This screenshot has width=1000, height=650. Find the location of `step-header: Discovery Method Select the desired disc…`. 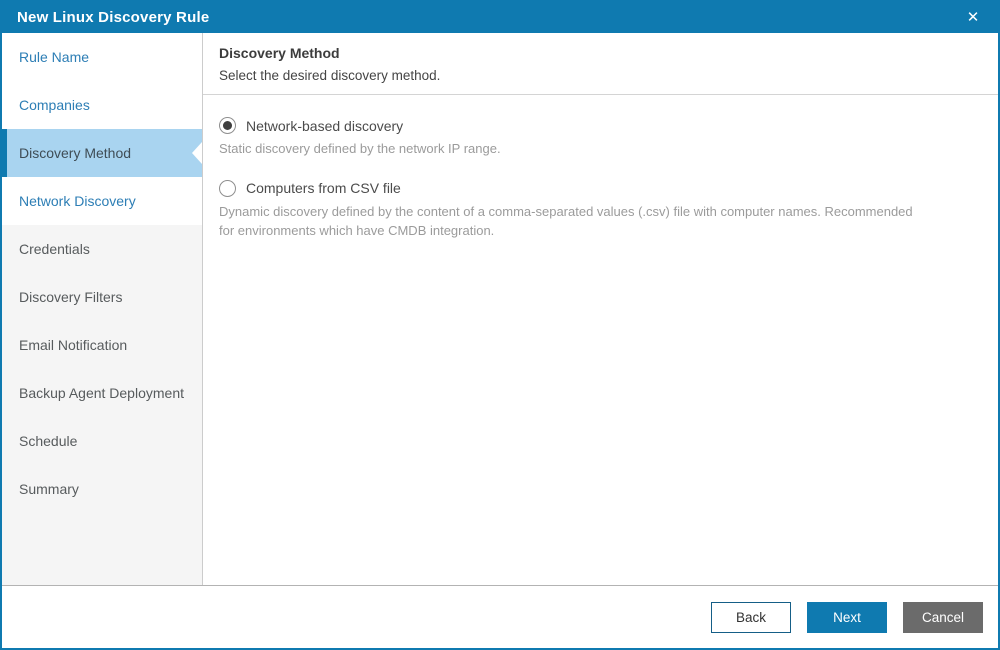

step-header: Discovery Method Select the desired disc… is located at coordinates (600, 64).